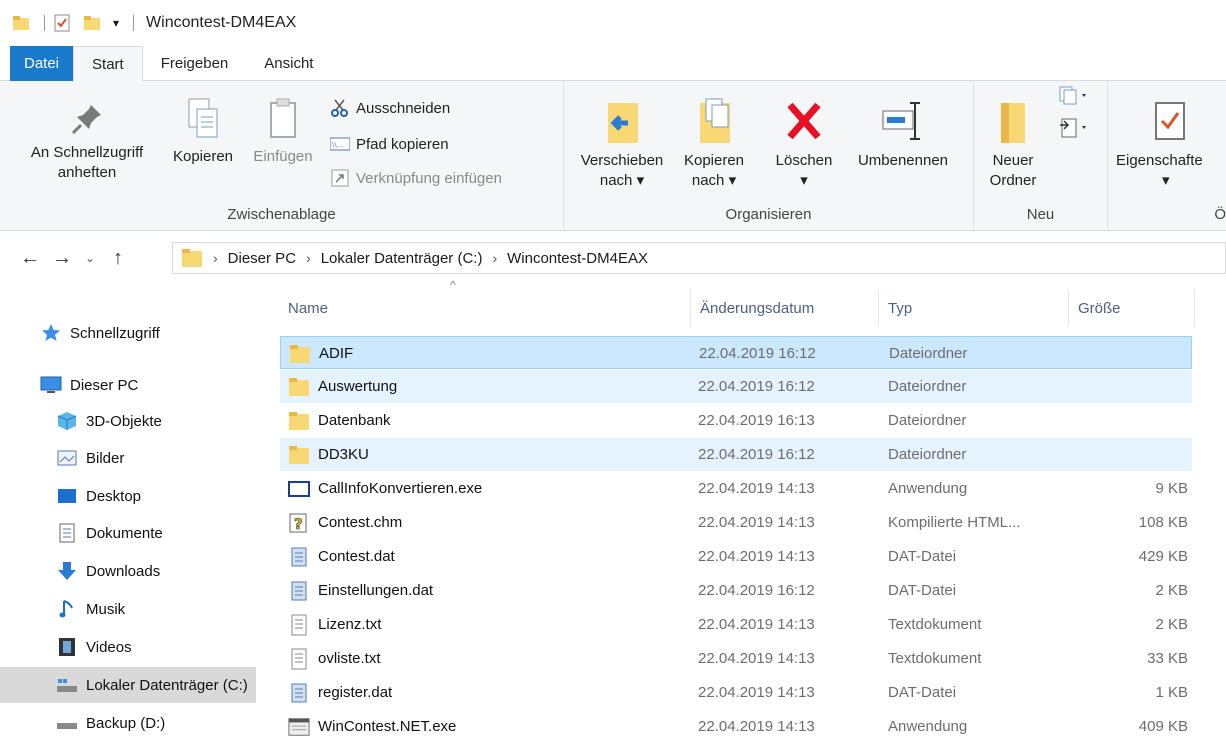 Image resolution: width=1226 pixels, height=749 pixels. What do you see at coordinates (714, 144) in the screenshot?
I see `copy-to-button: Kopieren nach ▾` at bounding box center [714, 144].